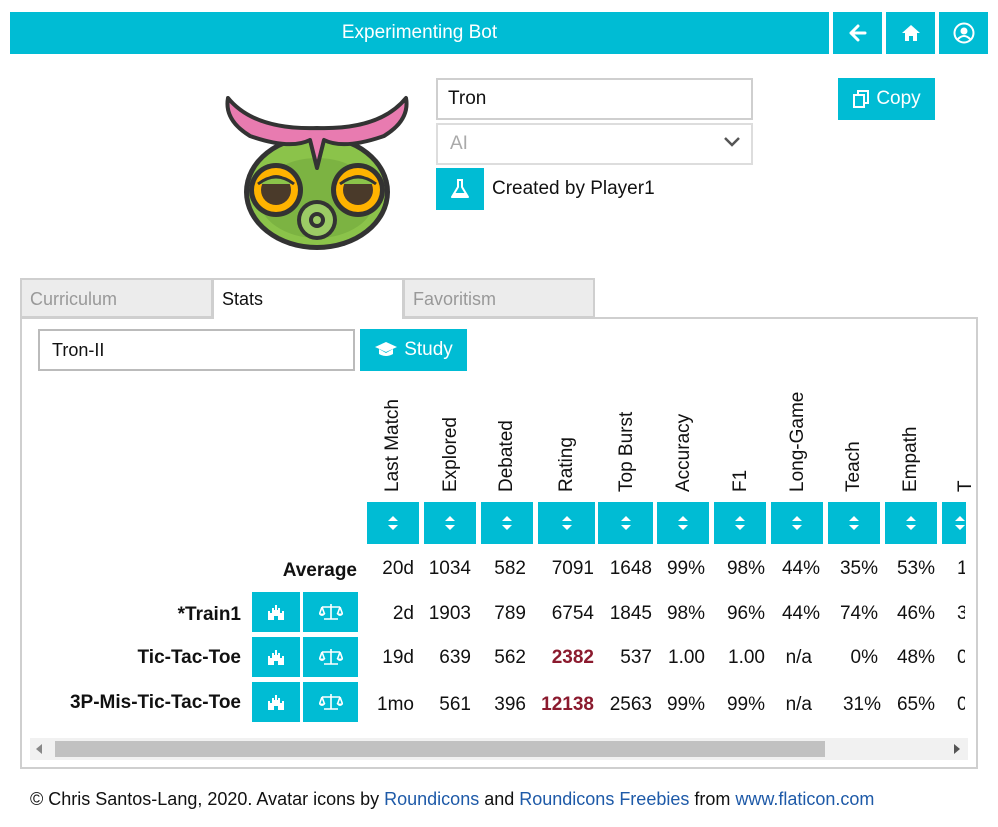 This screenshot has width=998, height=827. What do you see at coordinates (804, 799) in the screenshot?
I see `flaticon-link: www.flaticon.com` at bounding box center [804, 799].